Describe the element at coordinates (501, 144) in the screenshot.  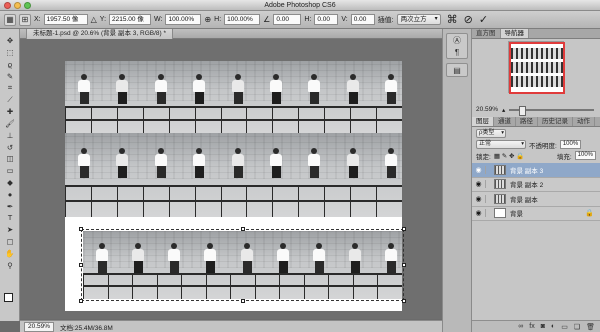
I see `blend-mode-select: 正常` at that location.